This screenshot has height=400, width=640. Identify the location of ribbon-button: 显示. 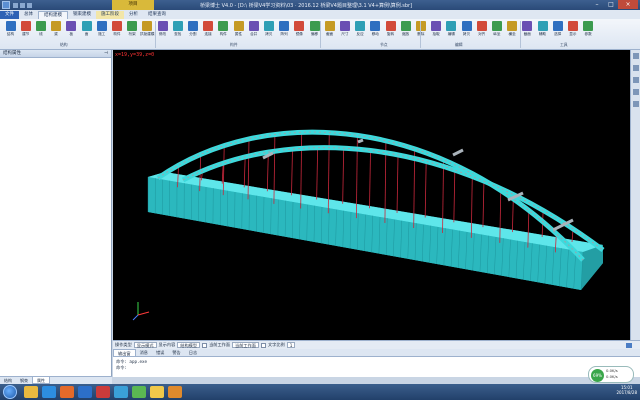
(572, 32).